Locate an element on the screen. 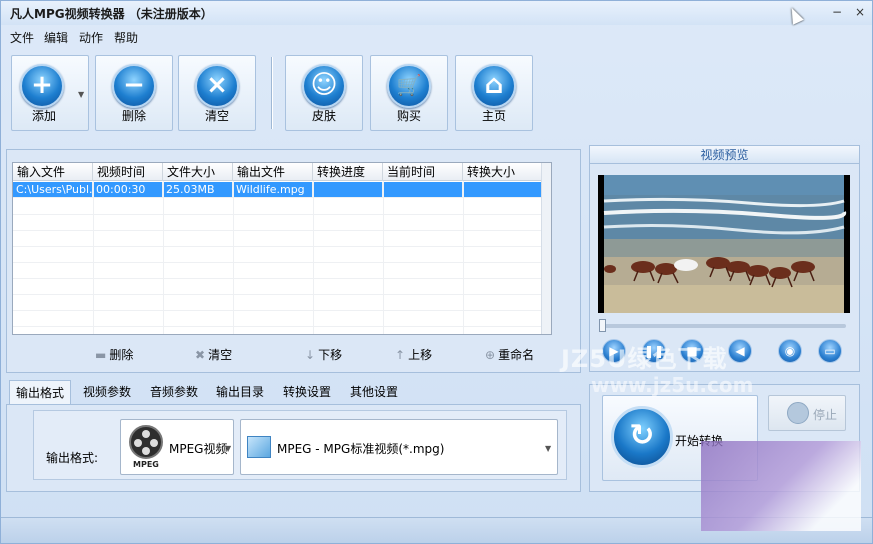 The width and height of the screenshot is (873, 544). move-up-label: 上移 is located at coordinates (420, 355).